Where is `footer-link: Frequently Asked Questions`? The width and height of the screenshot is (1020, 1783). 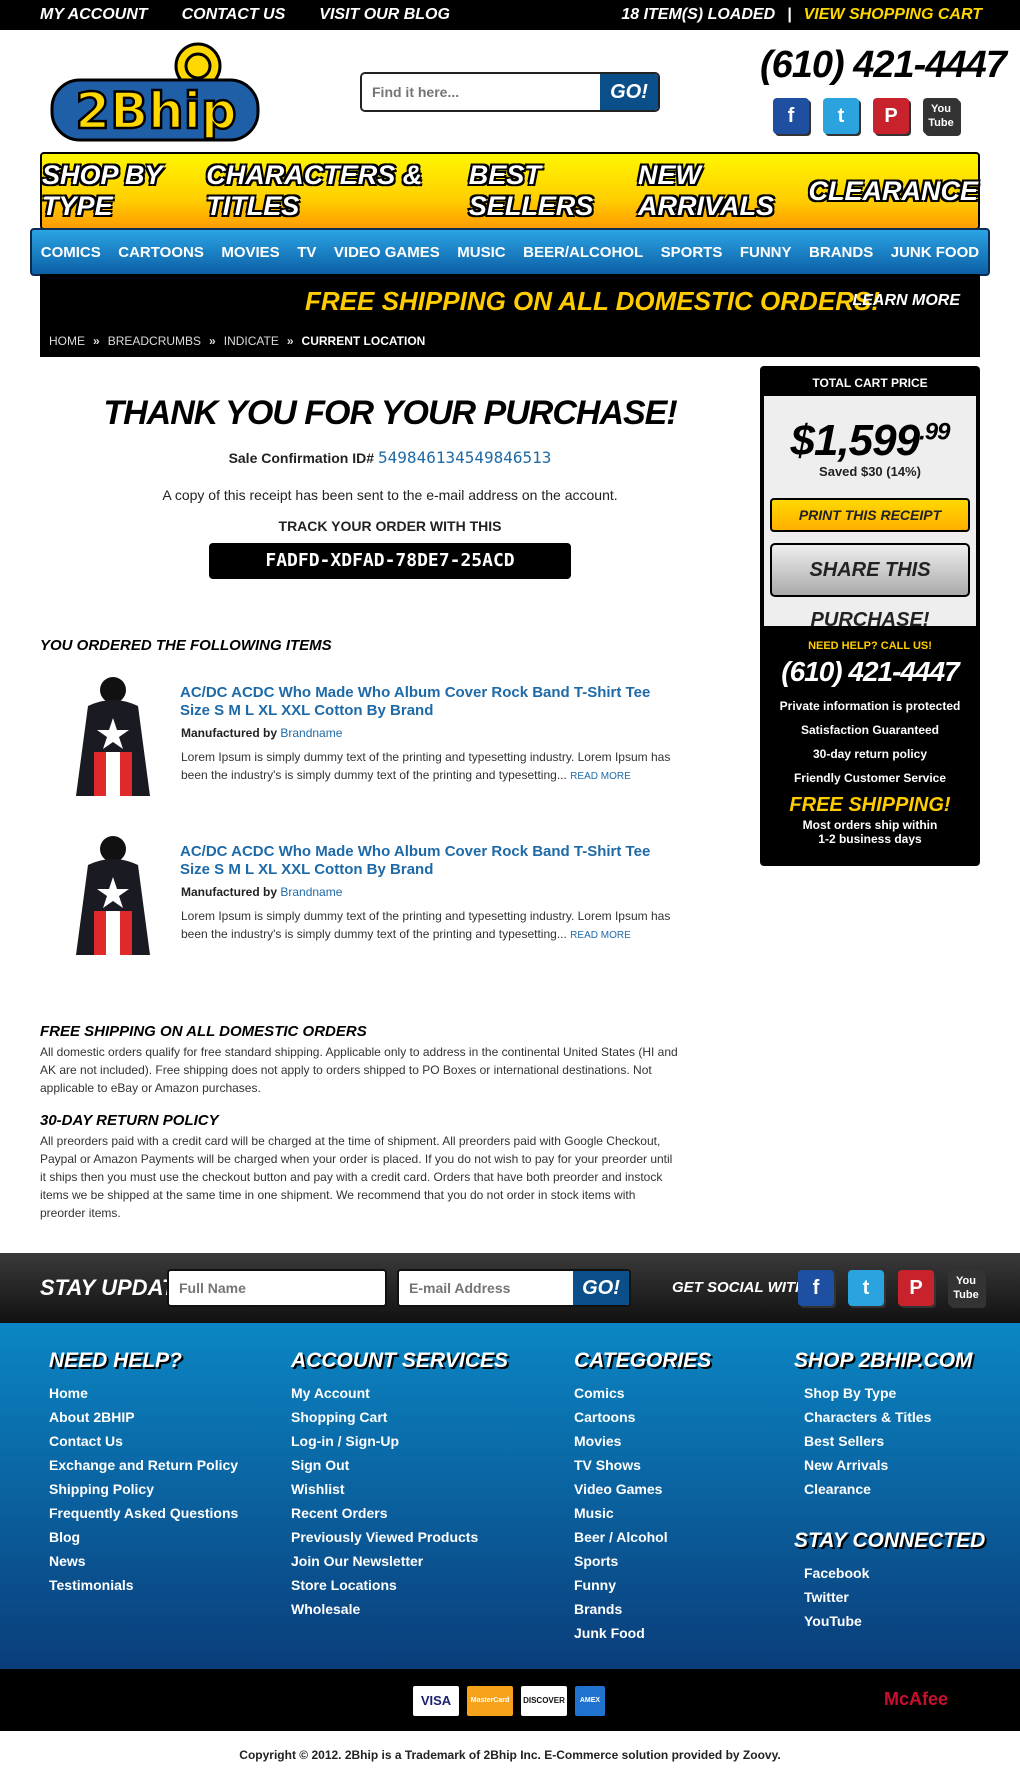
footer-link: Frequently Asked Questions is located at coordinates (143, 1513).